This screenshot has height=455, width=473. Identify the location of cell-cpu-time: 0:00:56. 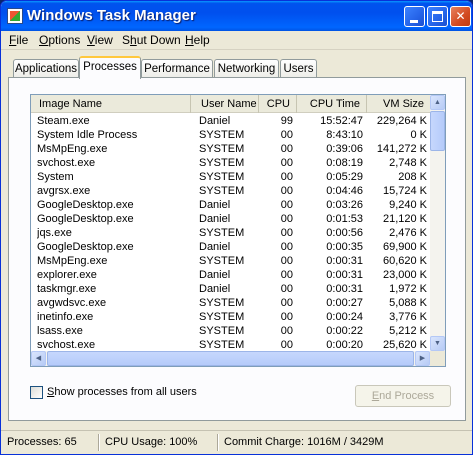
(344, 233).